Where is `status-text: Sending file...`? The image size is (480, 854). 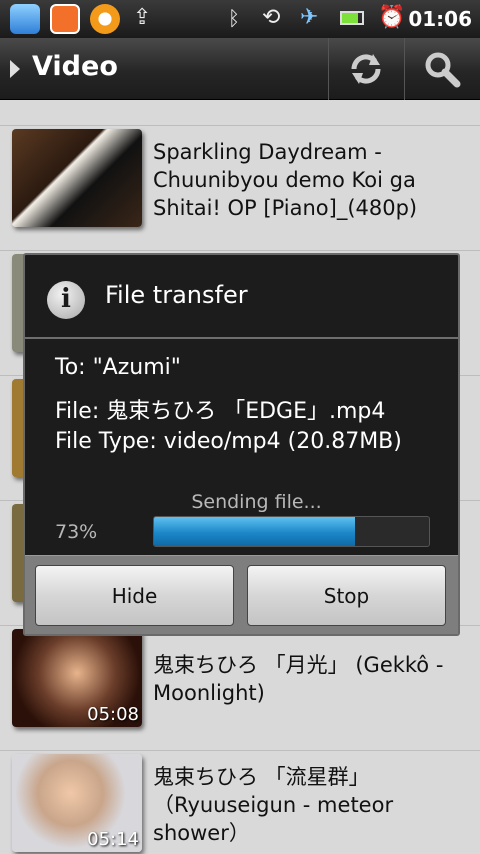
status-text: Sending file... is located at coordinates (256, 502).